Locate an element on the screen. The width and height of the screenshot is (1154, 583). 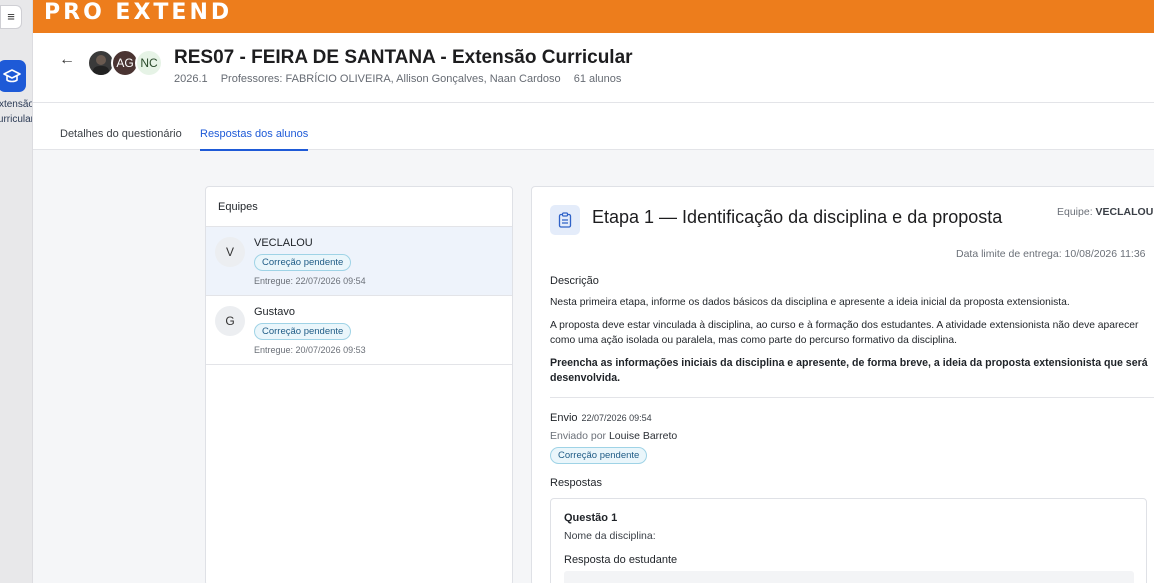
team-label-prefix: Equipe: is located at coordinates (1075, 212).